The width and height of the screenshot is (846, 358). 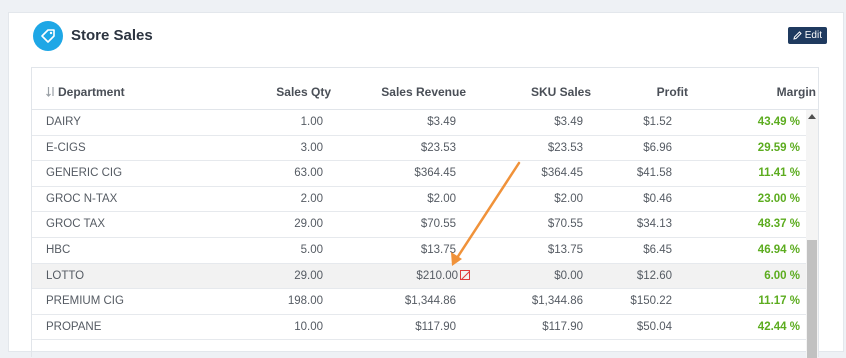 I want to click on cell-sales-revenue: $1,344.86, so click(x=430, y=301).